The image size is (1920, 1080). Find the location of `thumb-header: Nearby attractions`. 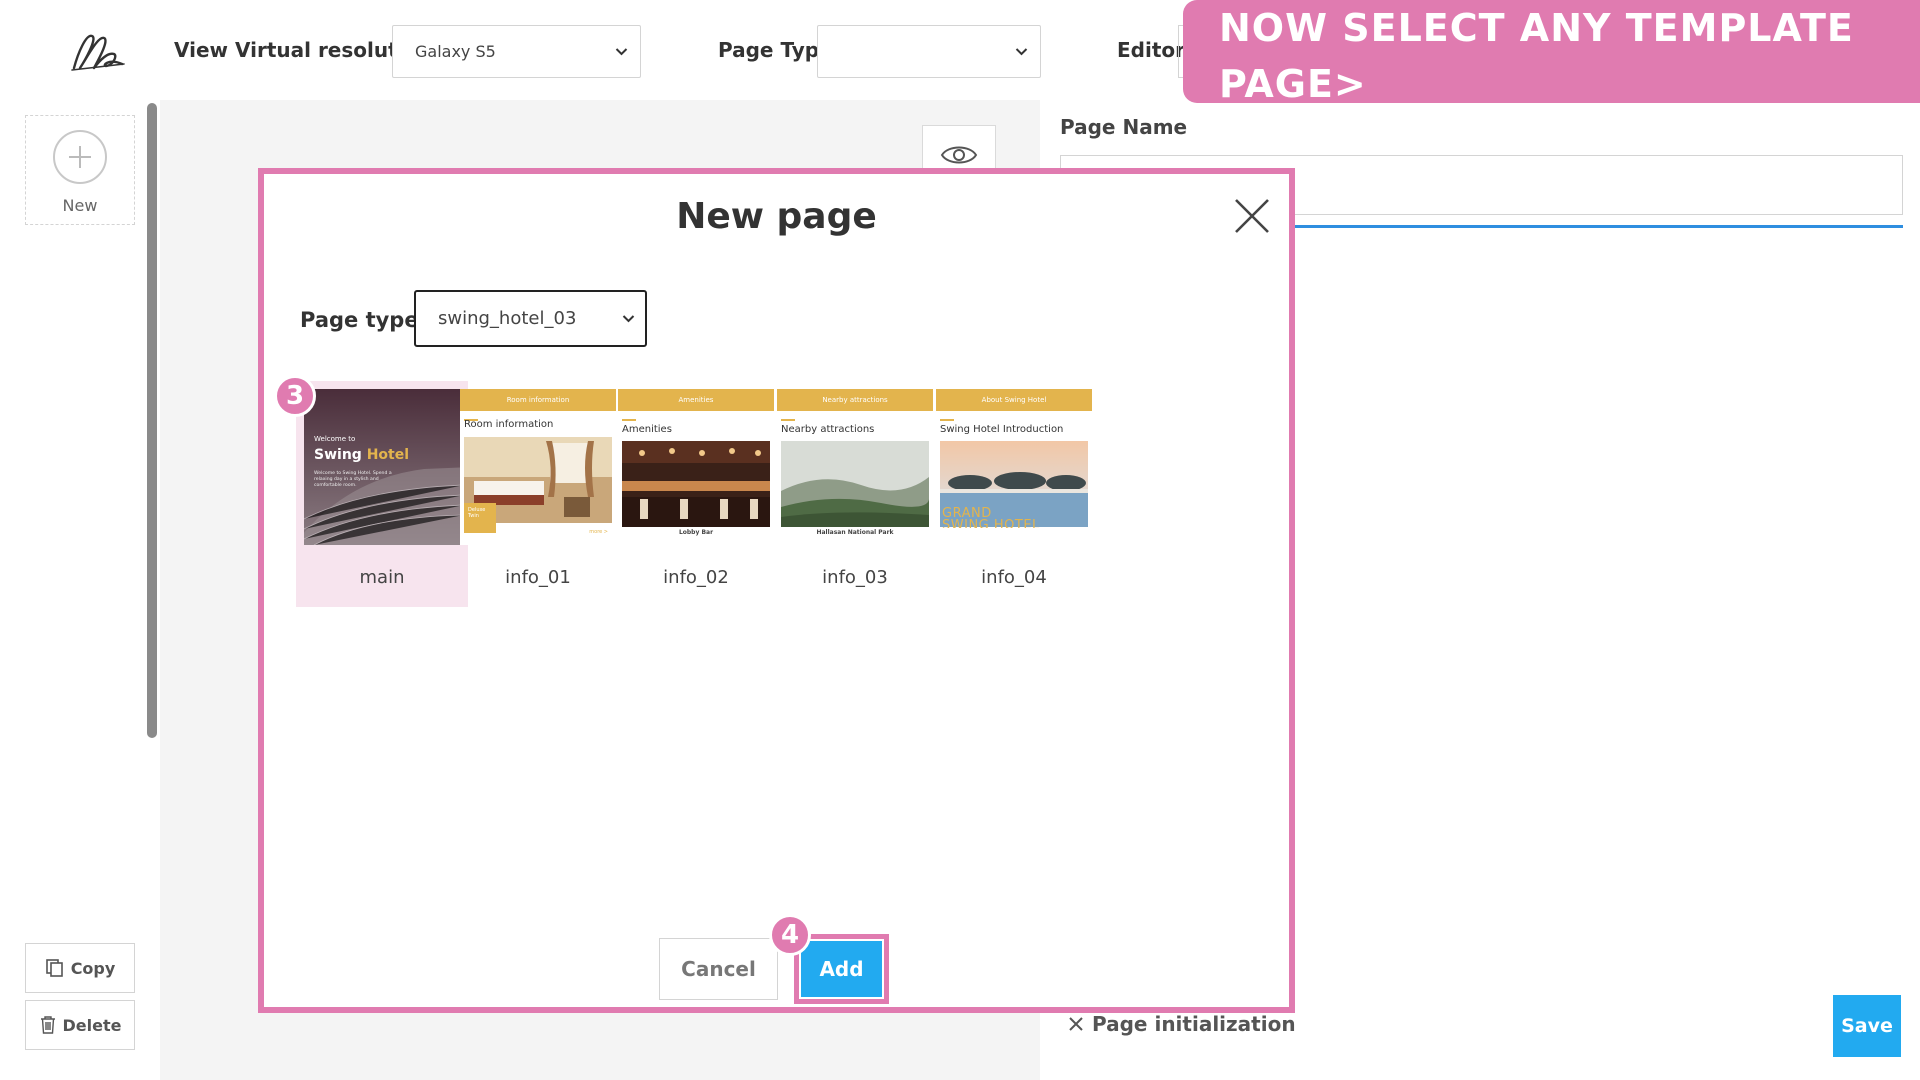

thumb-header: Nearby attractions is located at coordinates (855, 400).